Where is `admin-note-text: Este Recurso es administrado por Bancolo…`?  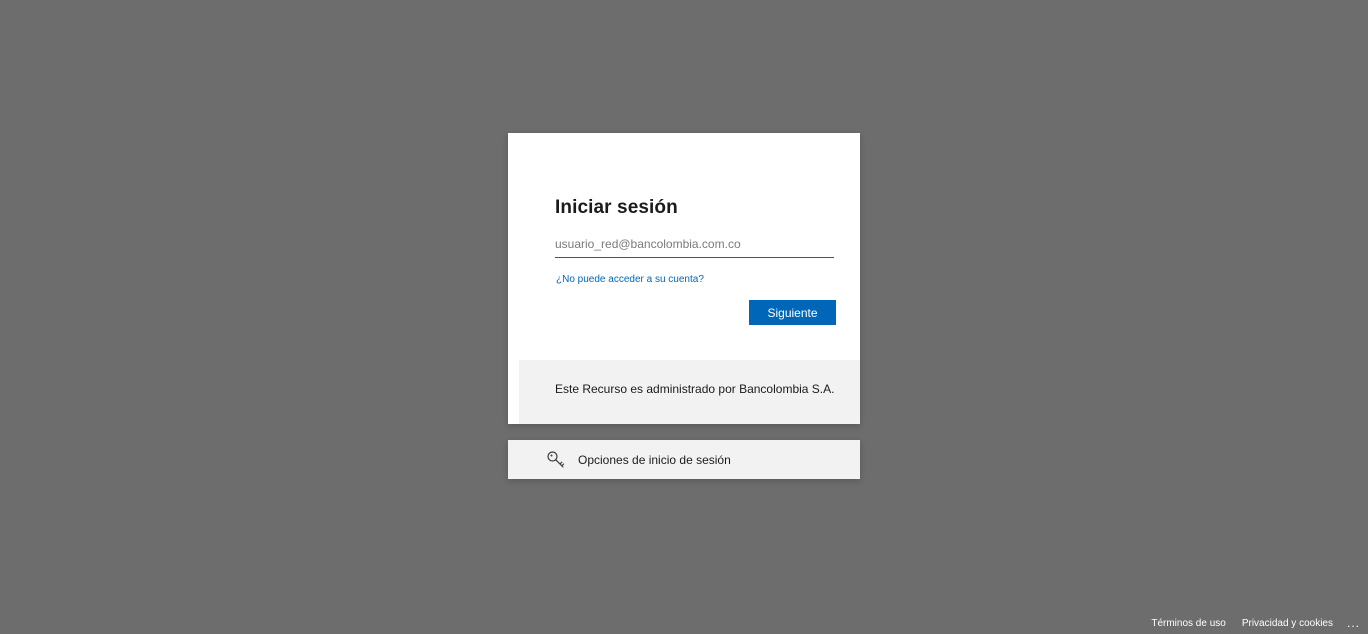
admin-note-text: Este Recurso es administrado por Bancolo… is located at coordinates (695, 389).